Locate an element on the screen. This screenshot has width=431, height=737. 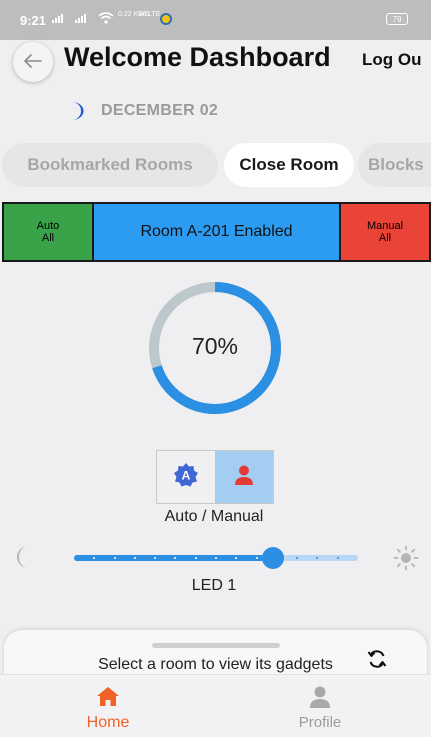
led-slider is located at coordinates (216, 558).